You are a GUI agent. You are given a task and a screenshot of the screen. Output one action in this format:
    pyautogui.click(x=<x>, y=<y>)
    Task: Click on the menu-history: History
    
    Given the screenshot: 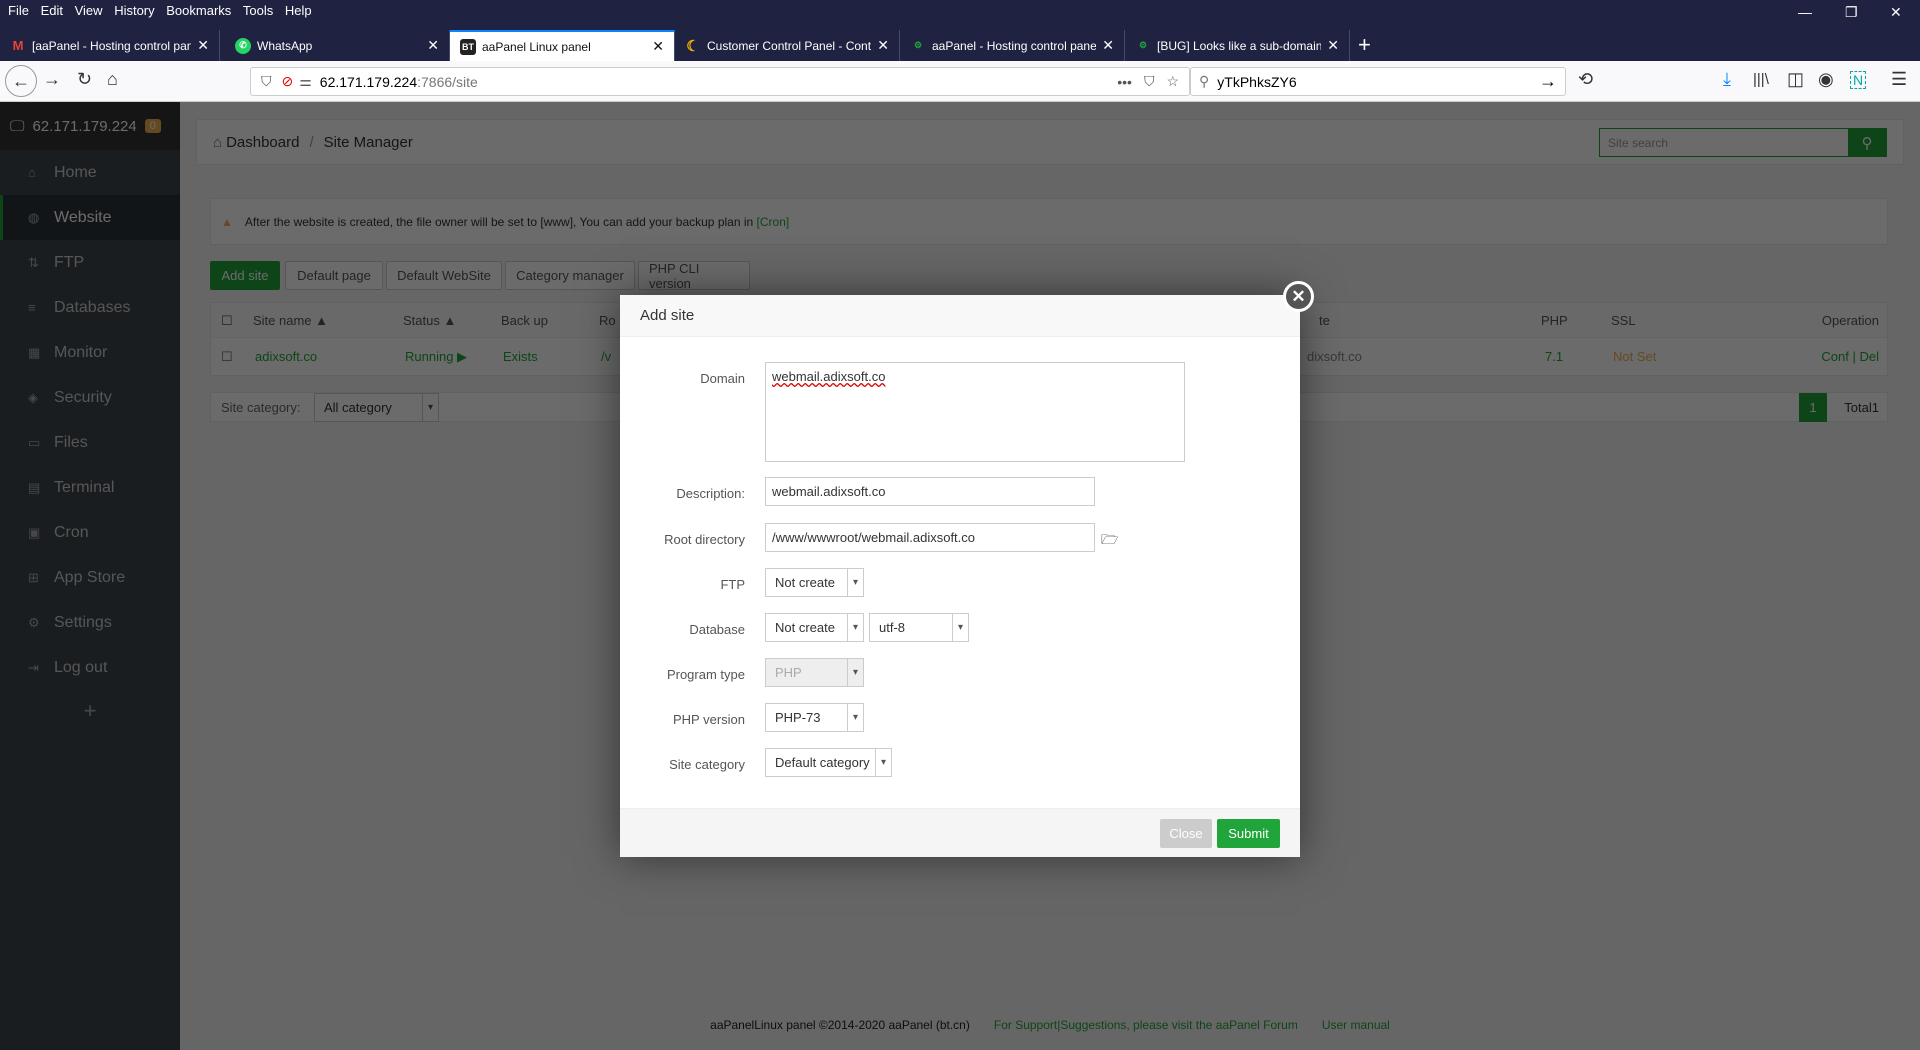 What is the action you would take?
    pyautogui.click(x=134, y=10)
    